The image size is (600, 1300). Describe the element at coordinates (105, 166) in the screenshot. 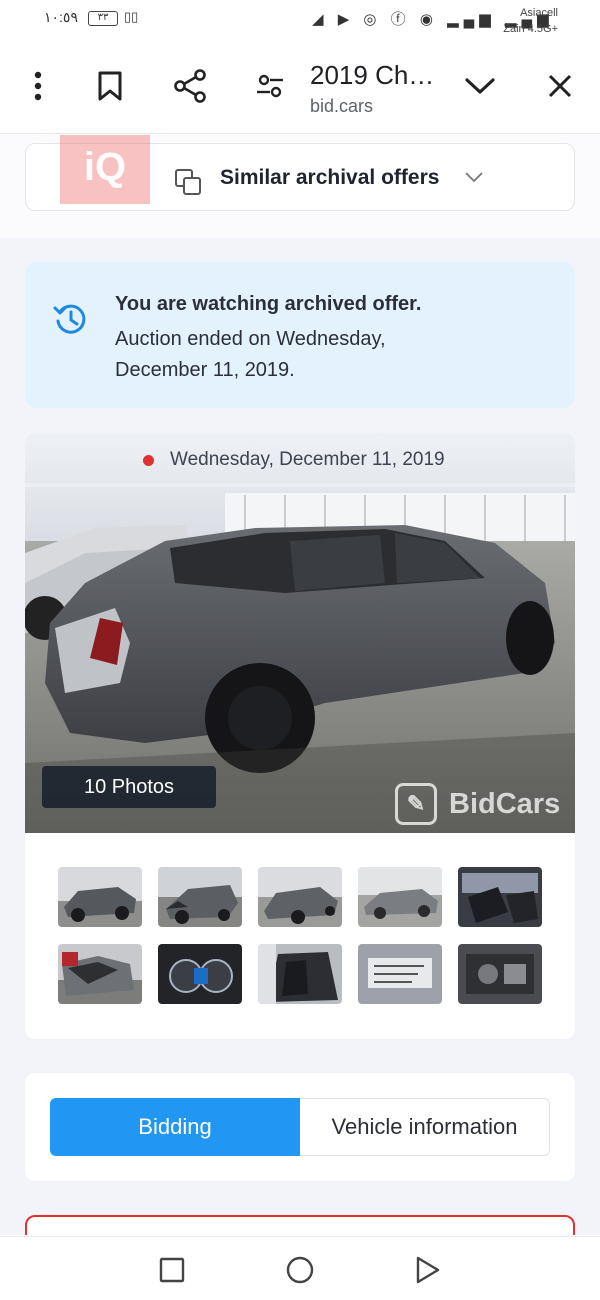

I see `iq-logo-text: iQ` at that location.